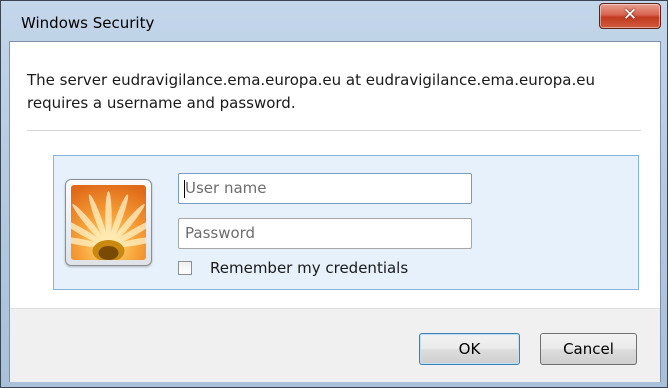  Describe the element at coordinates (325, 233) in the screenshot. I see `password-field: Password` at that location.